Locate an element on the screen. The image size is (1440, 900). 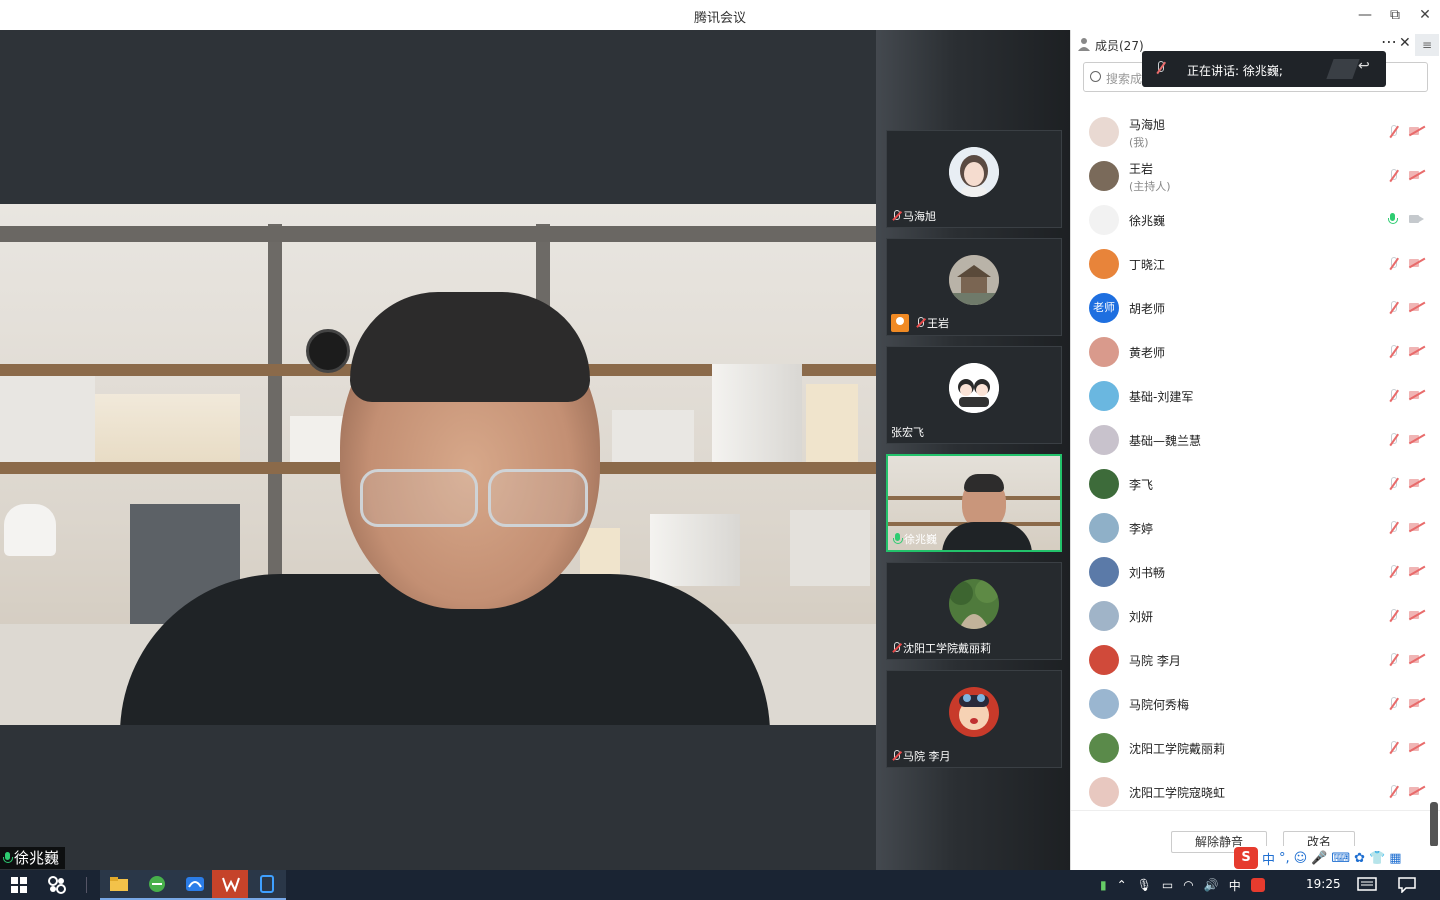
member-row: 刘书畅 is located at coordinates (1255, 572).